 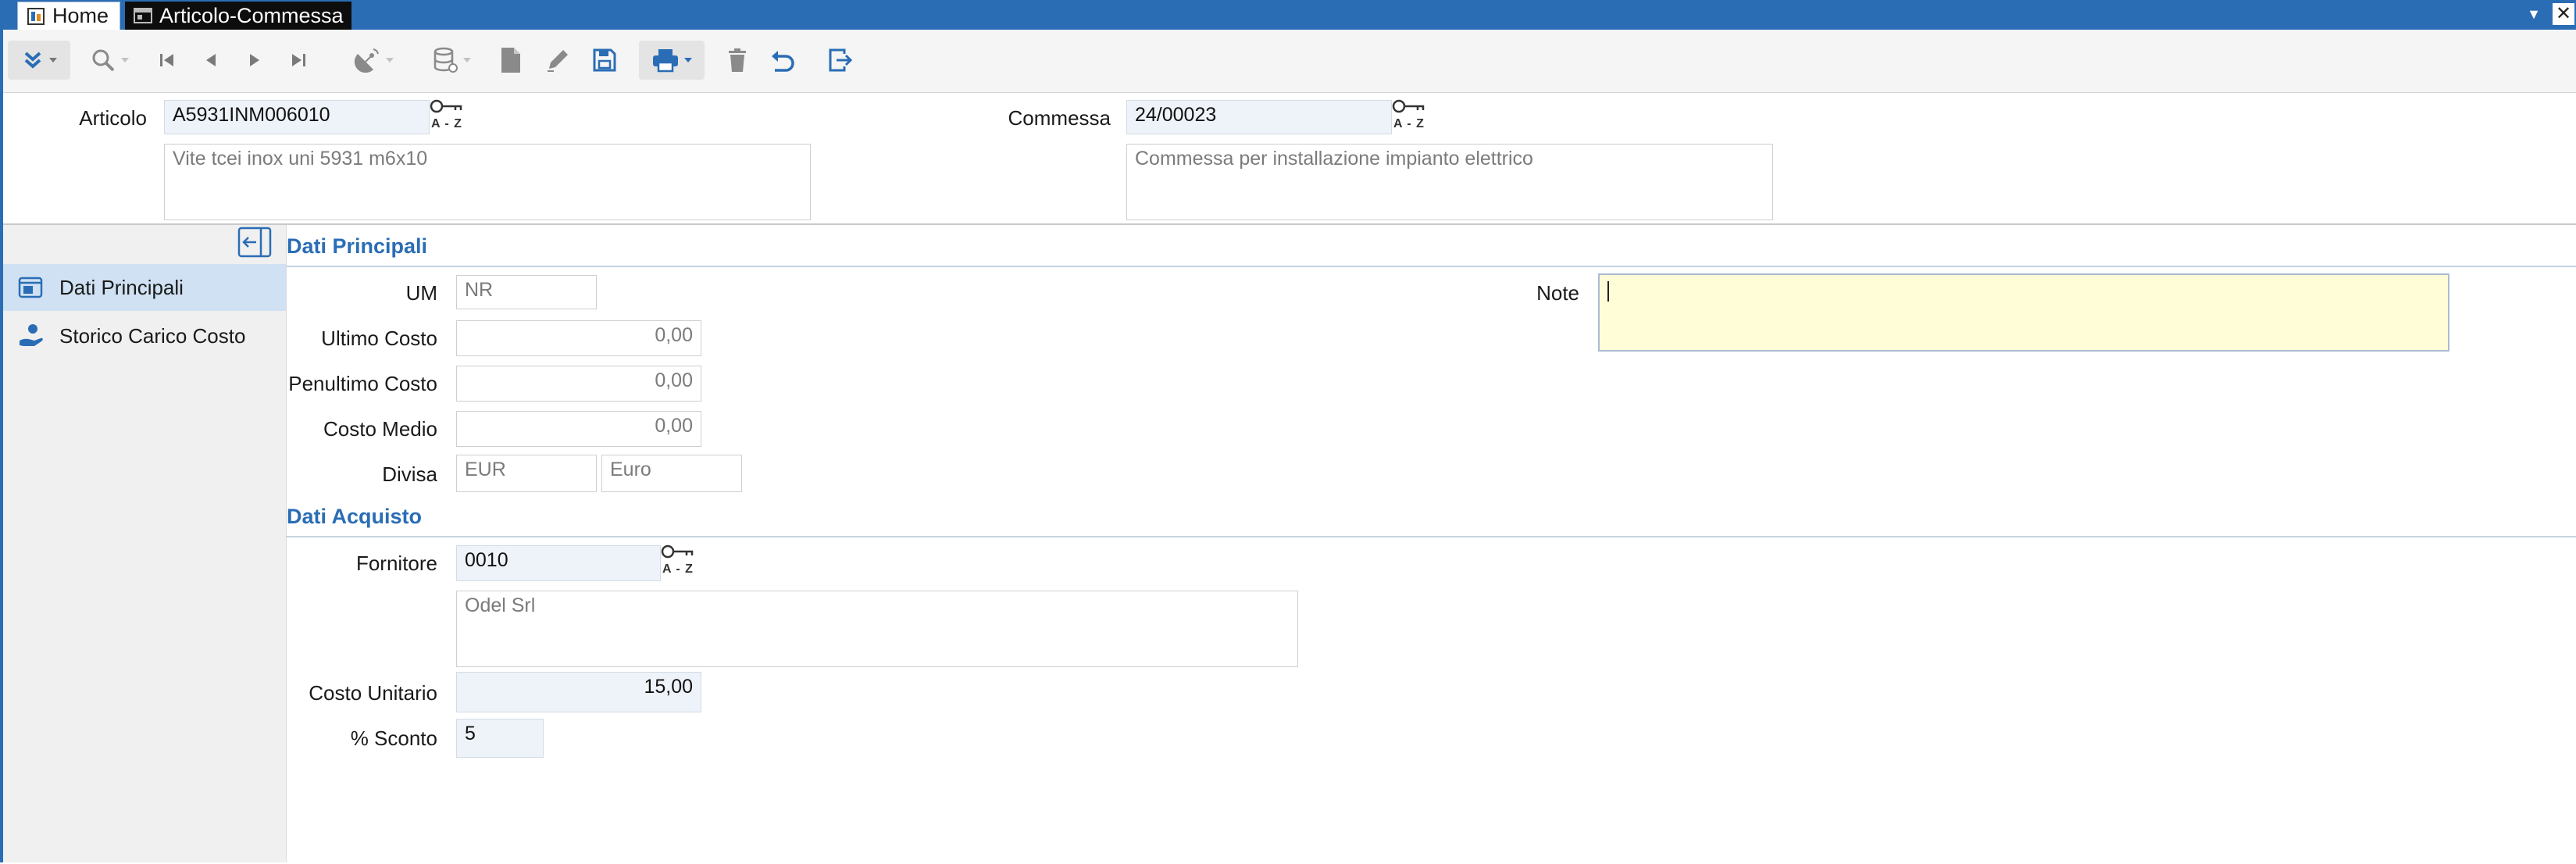 I want to click on costo-unitario-field: 15,00, so click(x=578, y=692).